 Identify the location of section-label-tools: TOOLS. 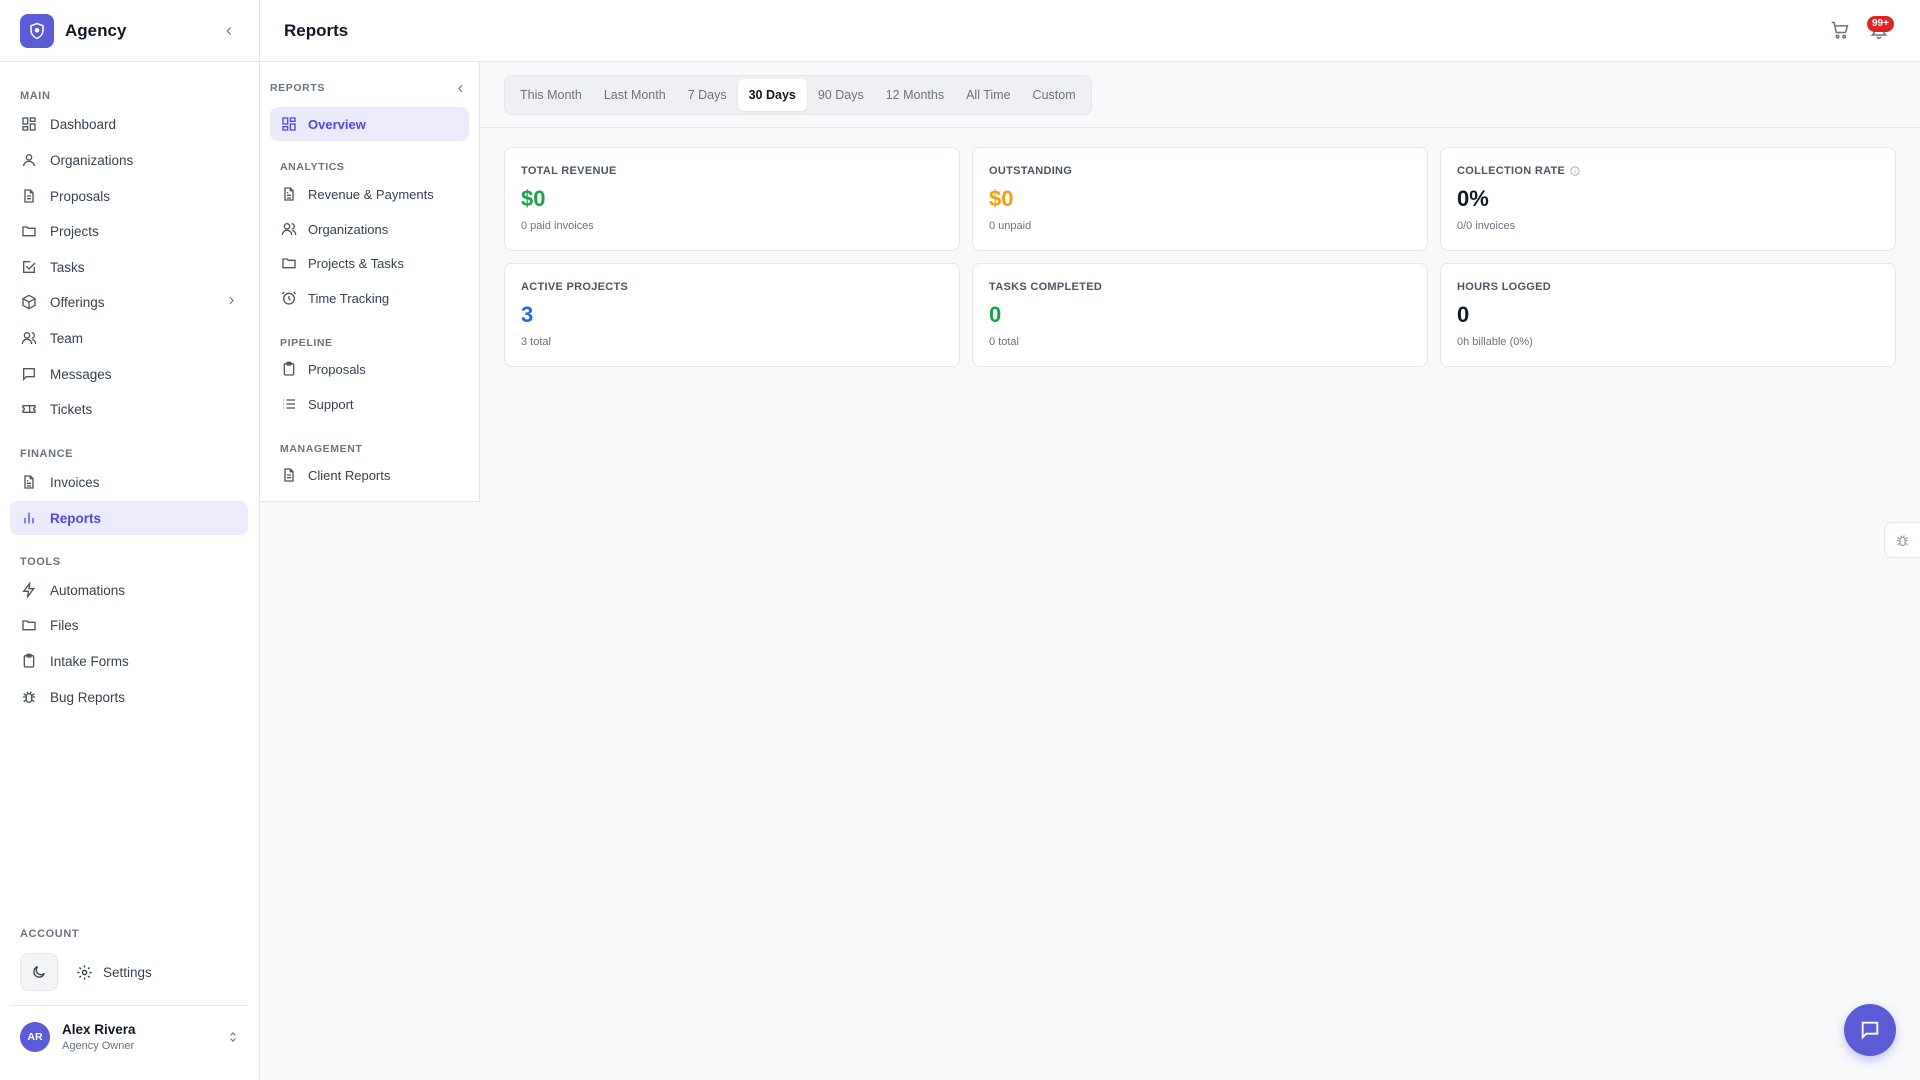
(40, 562).